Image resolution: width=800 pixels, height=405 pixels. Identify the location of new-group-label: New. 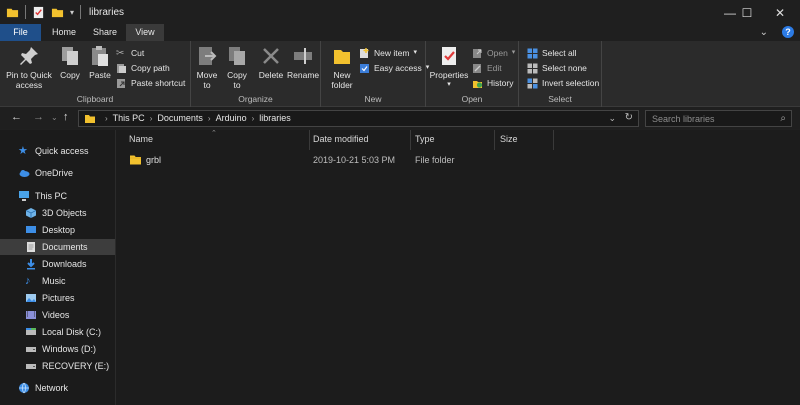
(373, 99).